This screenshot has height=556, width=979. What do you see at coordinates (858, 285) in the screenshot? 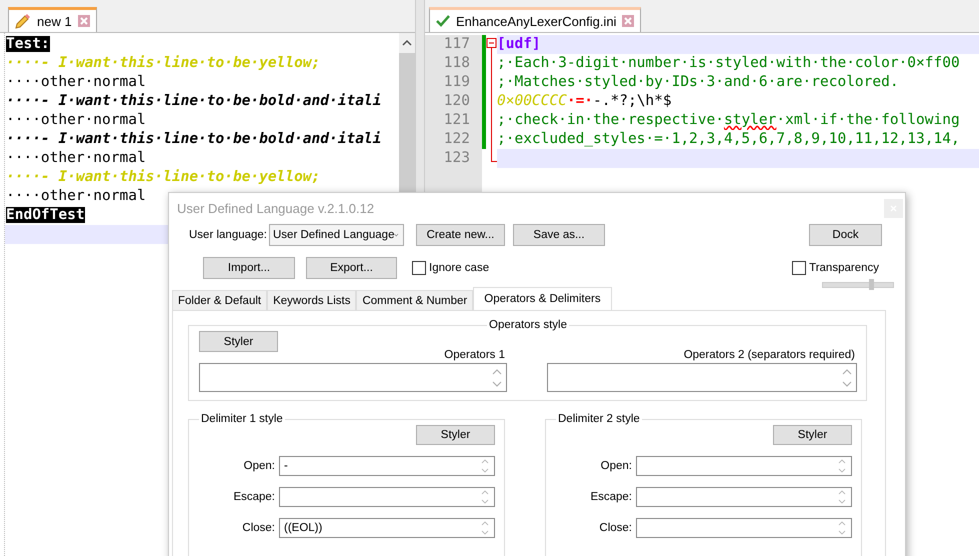
I see `transparency-slider` at bounding box center [858, 285].